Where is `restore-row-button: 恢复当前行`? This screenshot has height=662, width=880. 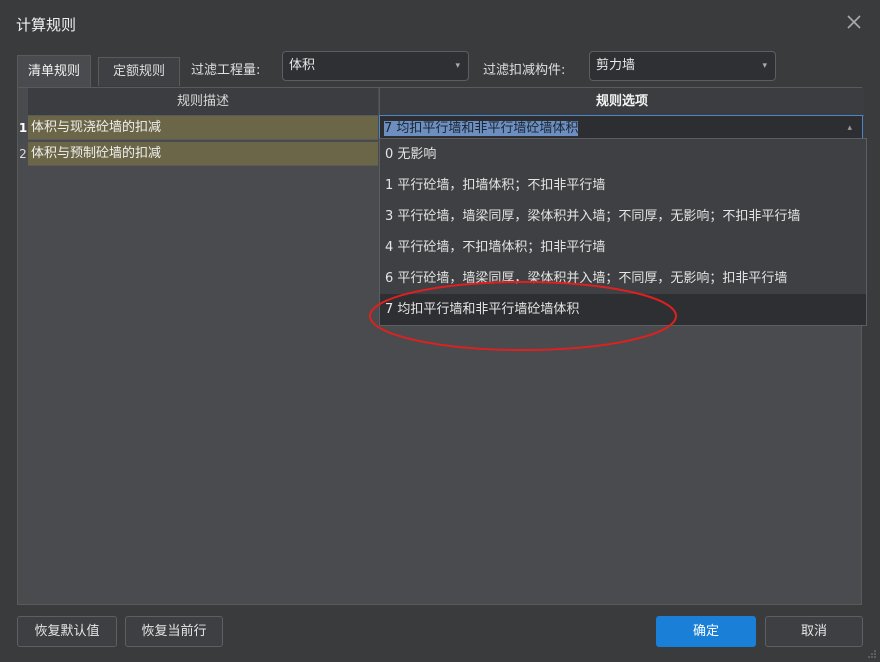 restore-row-button: 恢复当前行 is located at coordinates (174, 631).